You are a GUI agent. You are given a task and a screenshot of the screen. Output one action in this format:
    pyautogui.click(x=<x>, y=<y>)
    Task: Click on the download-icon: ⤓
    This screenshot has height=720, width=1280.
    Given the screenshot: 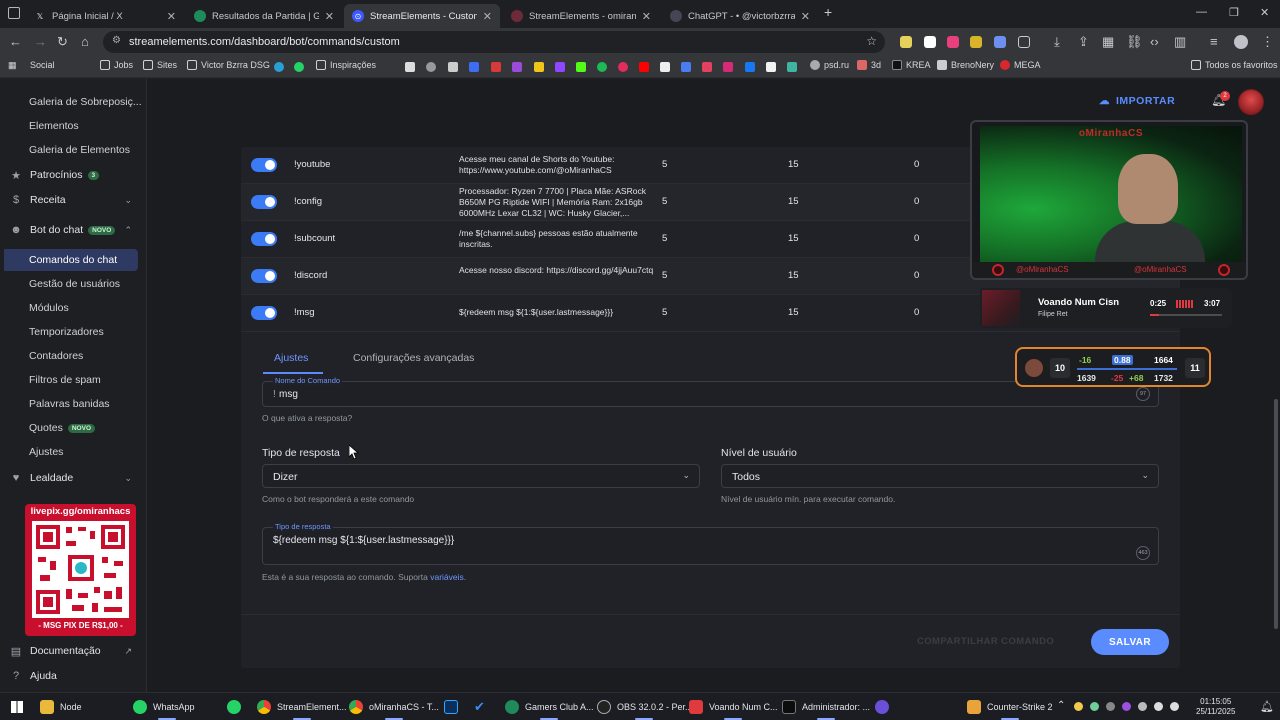 What is the action you would take?
    pyautogui.click(x=1057, y=42)
    